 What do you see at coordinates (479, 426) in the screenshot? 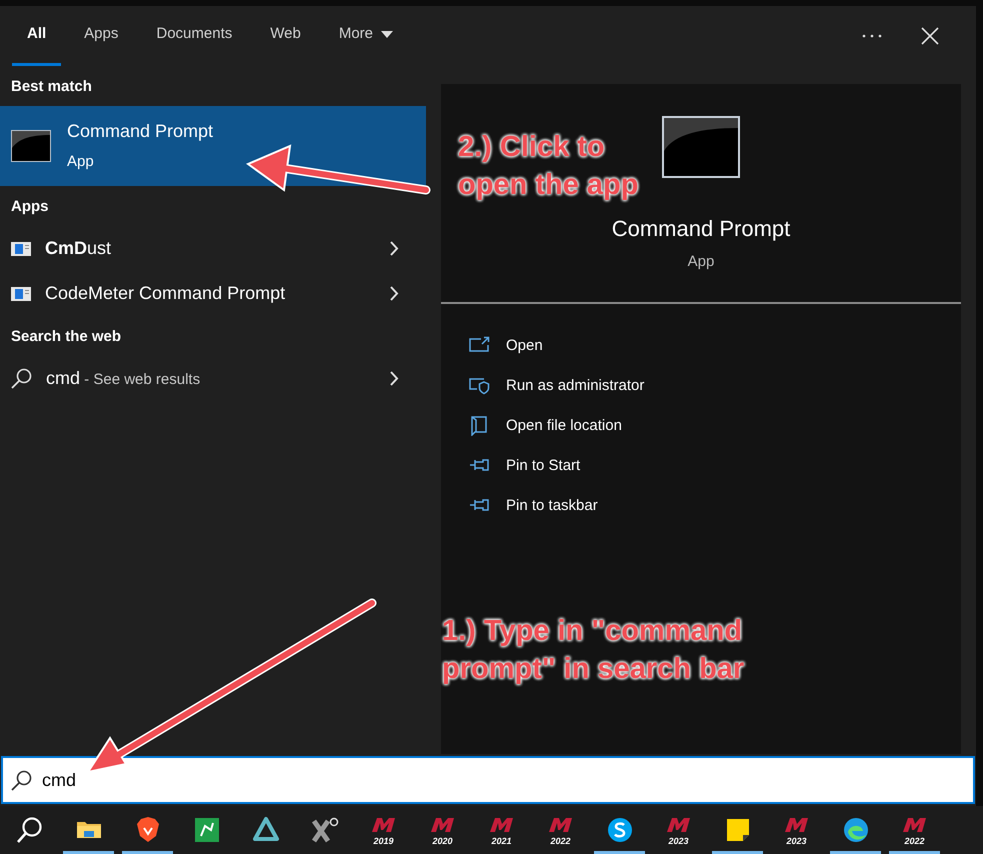
I see `folder-icon` at bounding box center [479, 426].